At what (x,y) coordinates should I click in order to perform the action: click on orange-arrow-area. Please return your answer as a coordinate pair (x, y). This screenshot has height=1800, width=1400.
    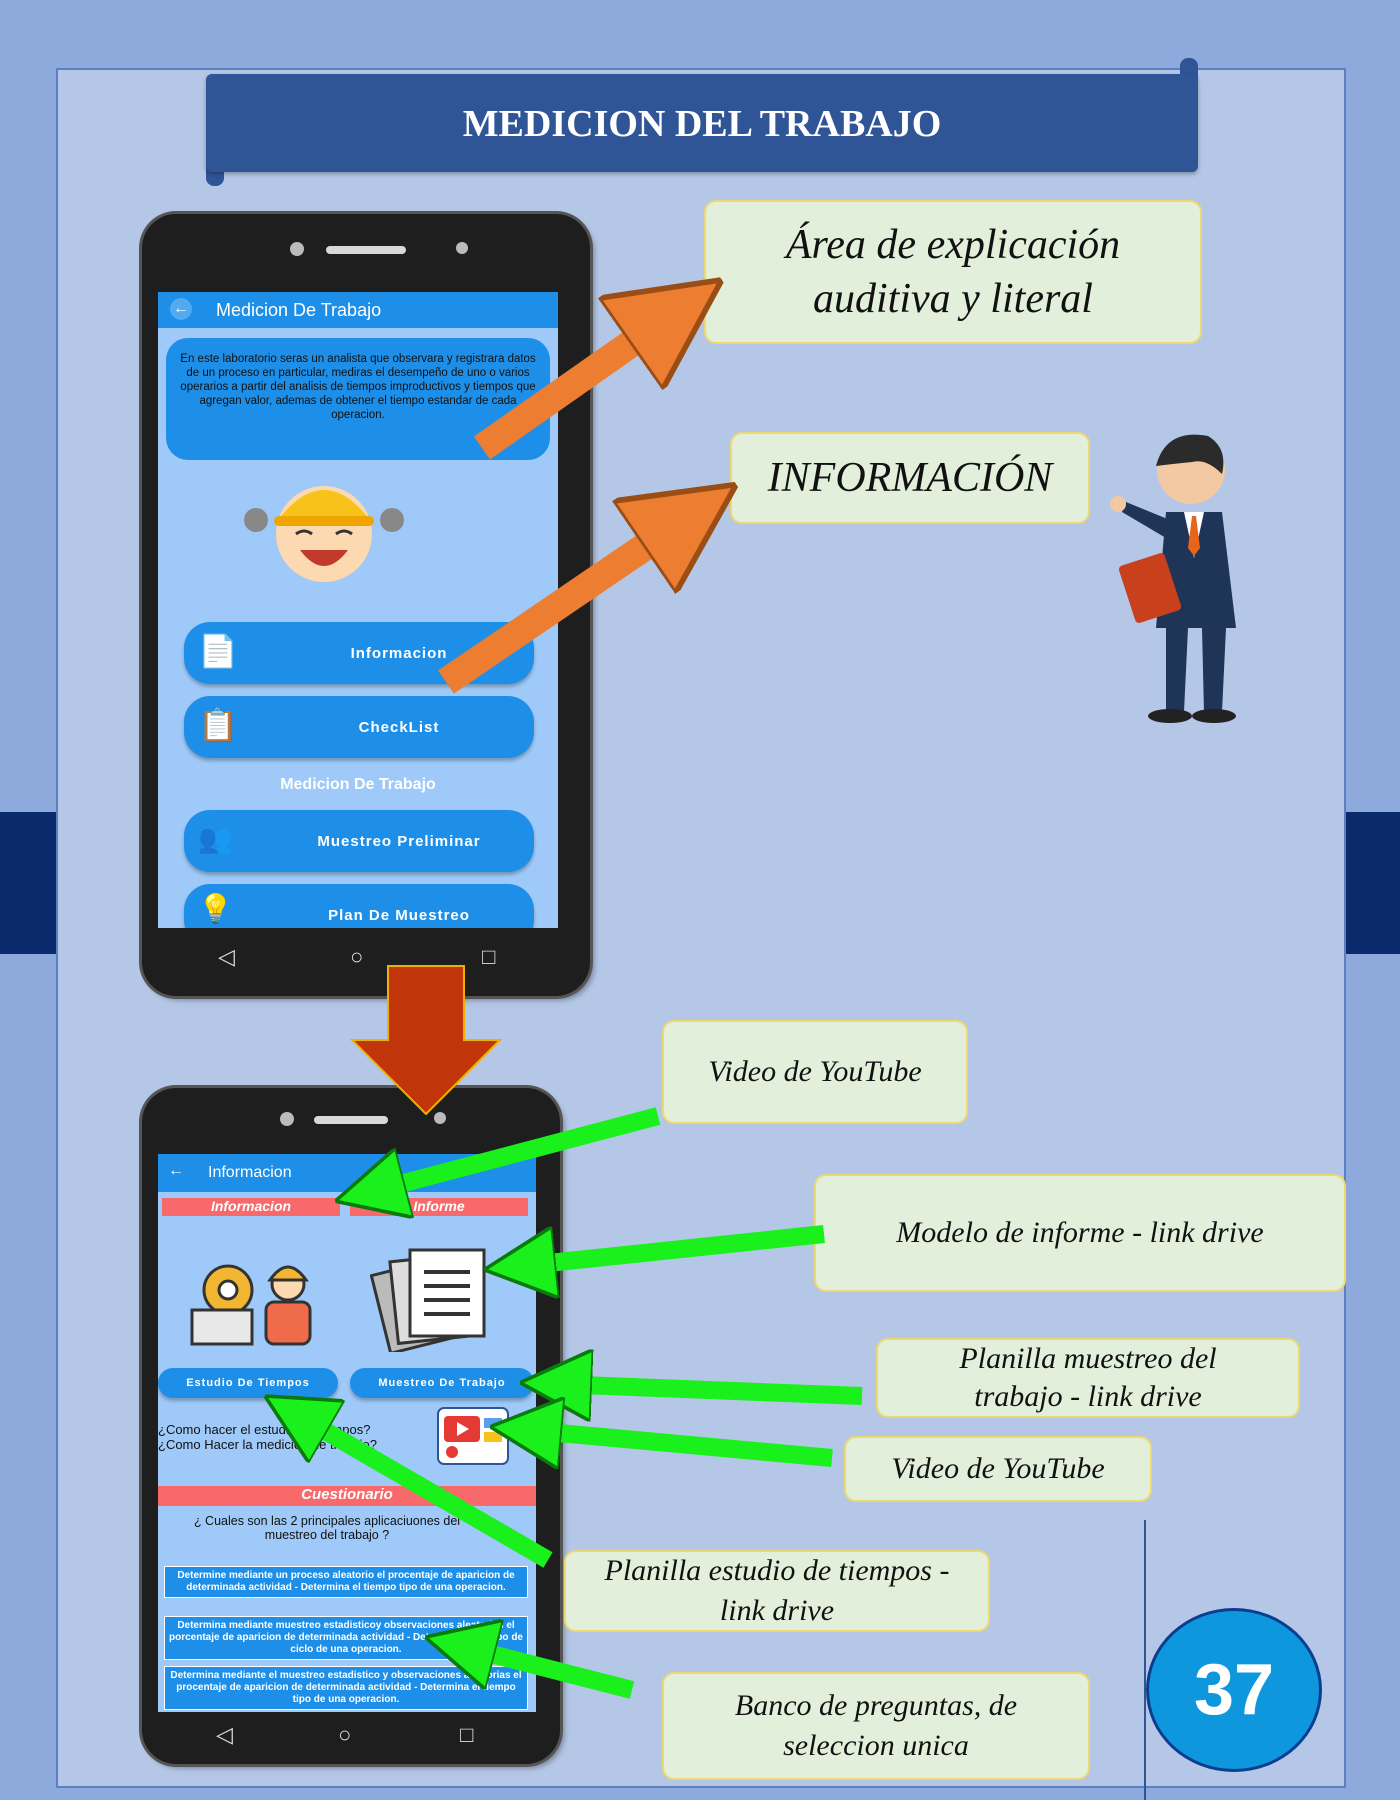
    Looking at the image, I should click on (574, 386).